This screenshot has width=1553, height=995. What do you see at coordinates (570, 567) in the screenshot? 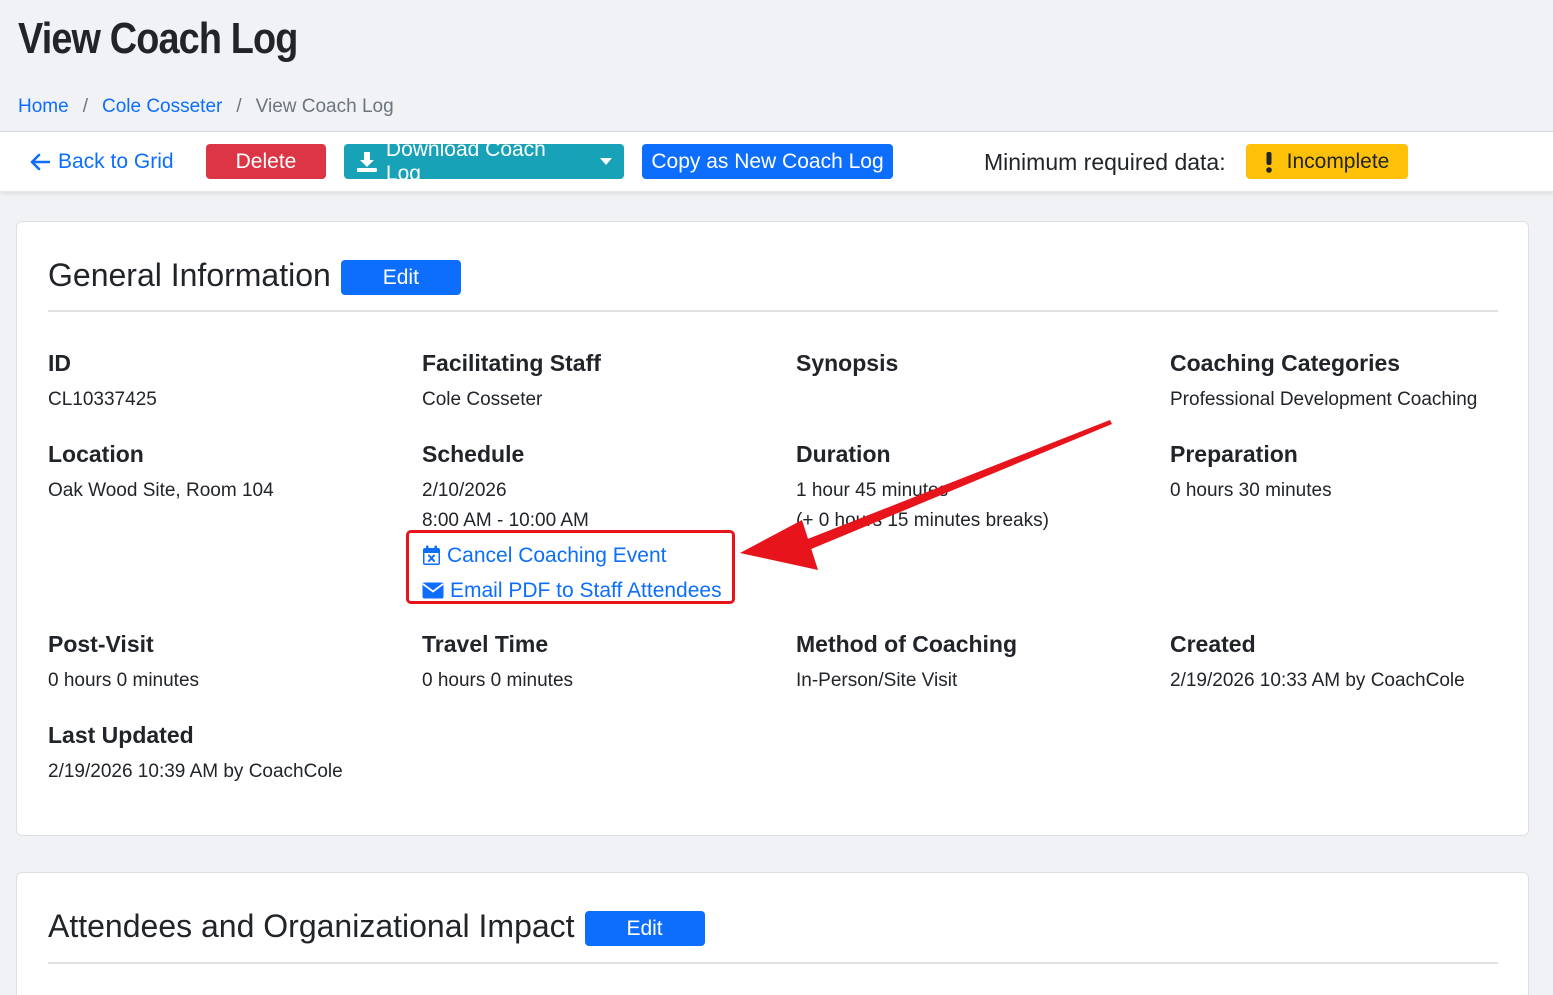
I see `annotation-highlight-box` at bounding box center [570, 567].